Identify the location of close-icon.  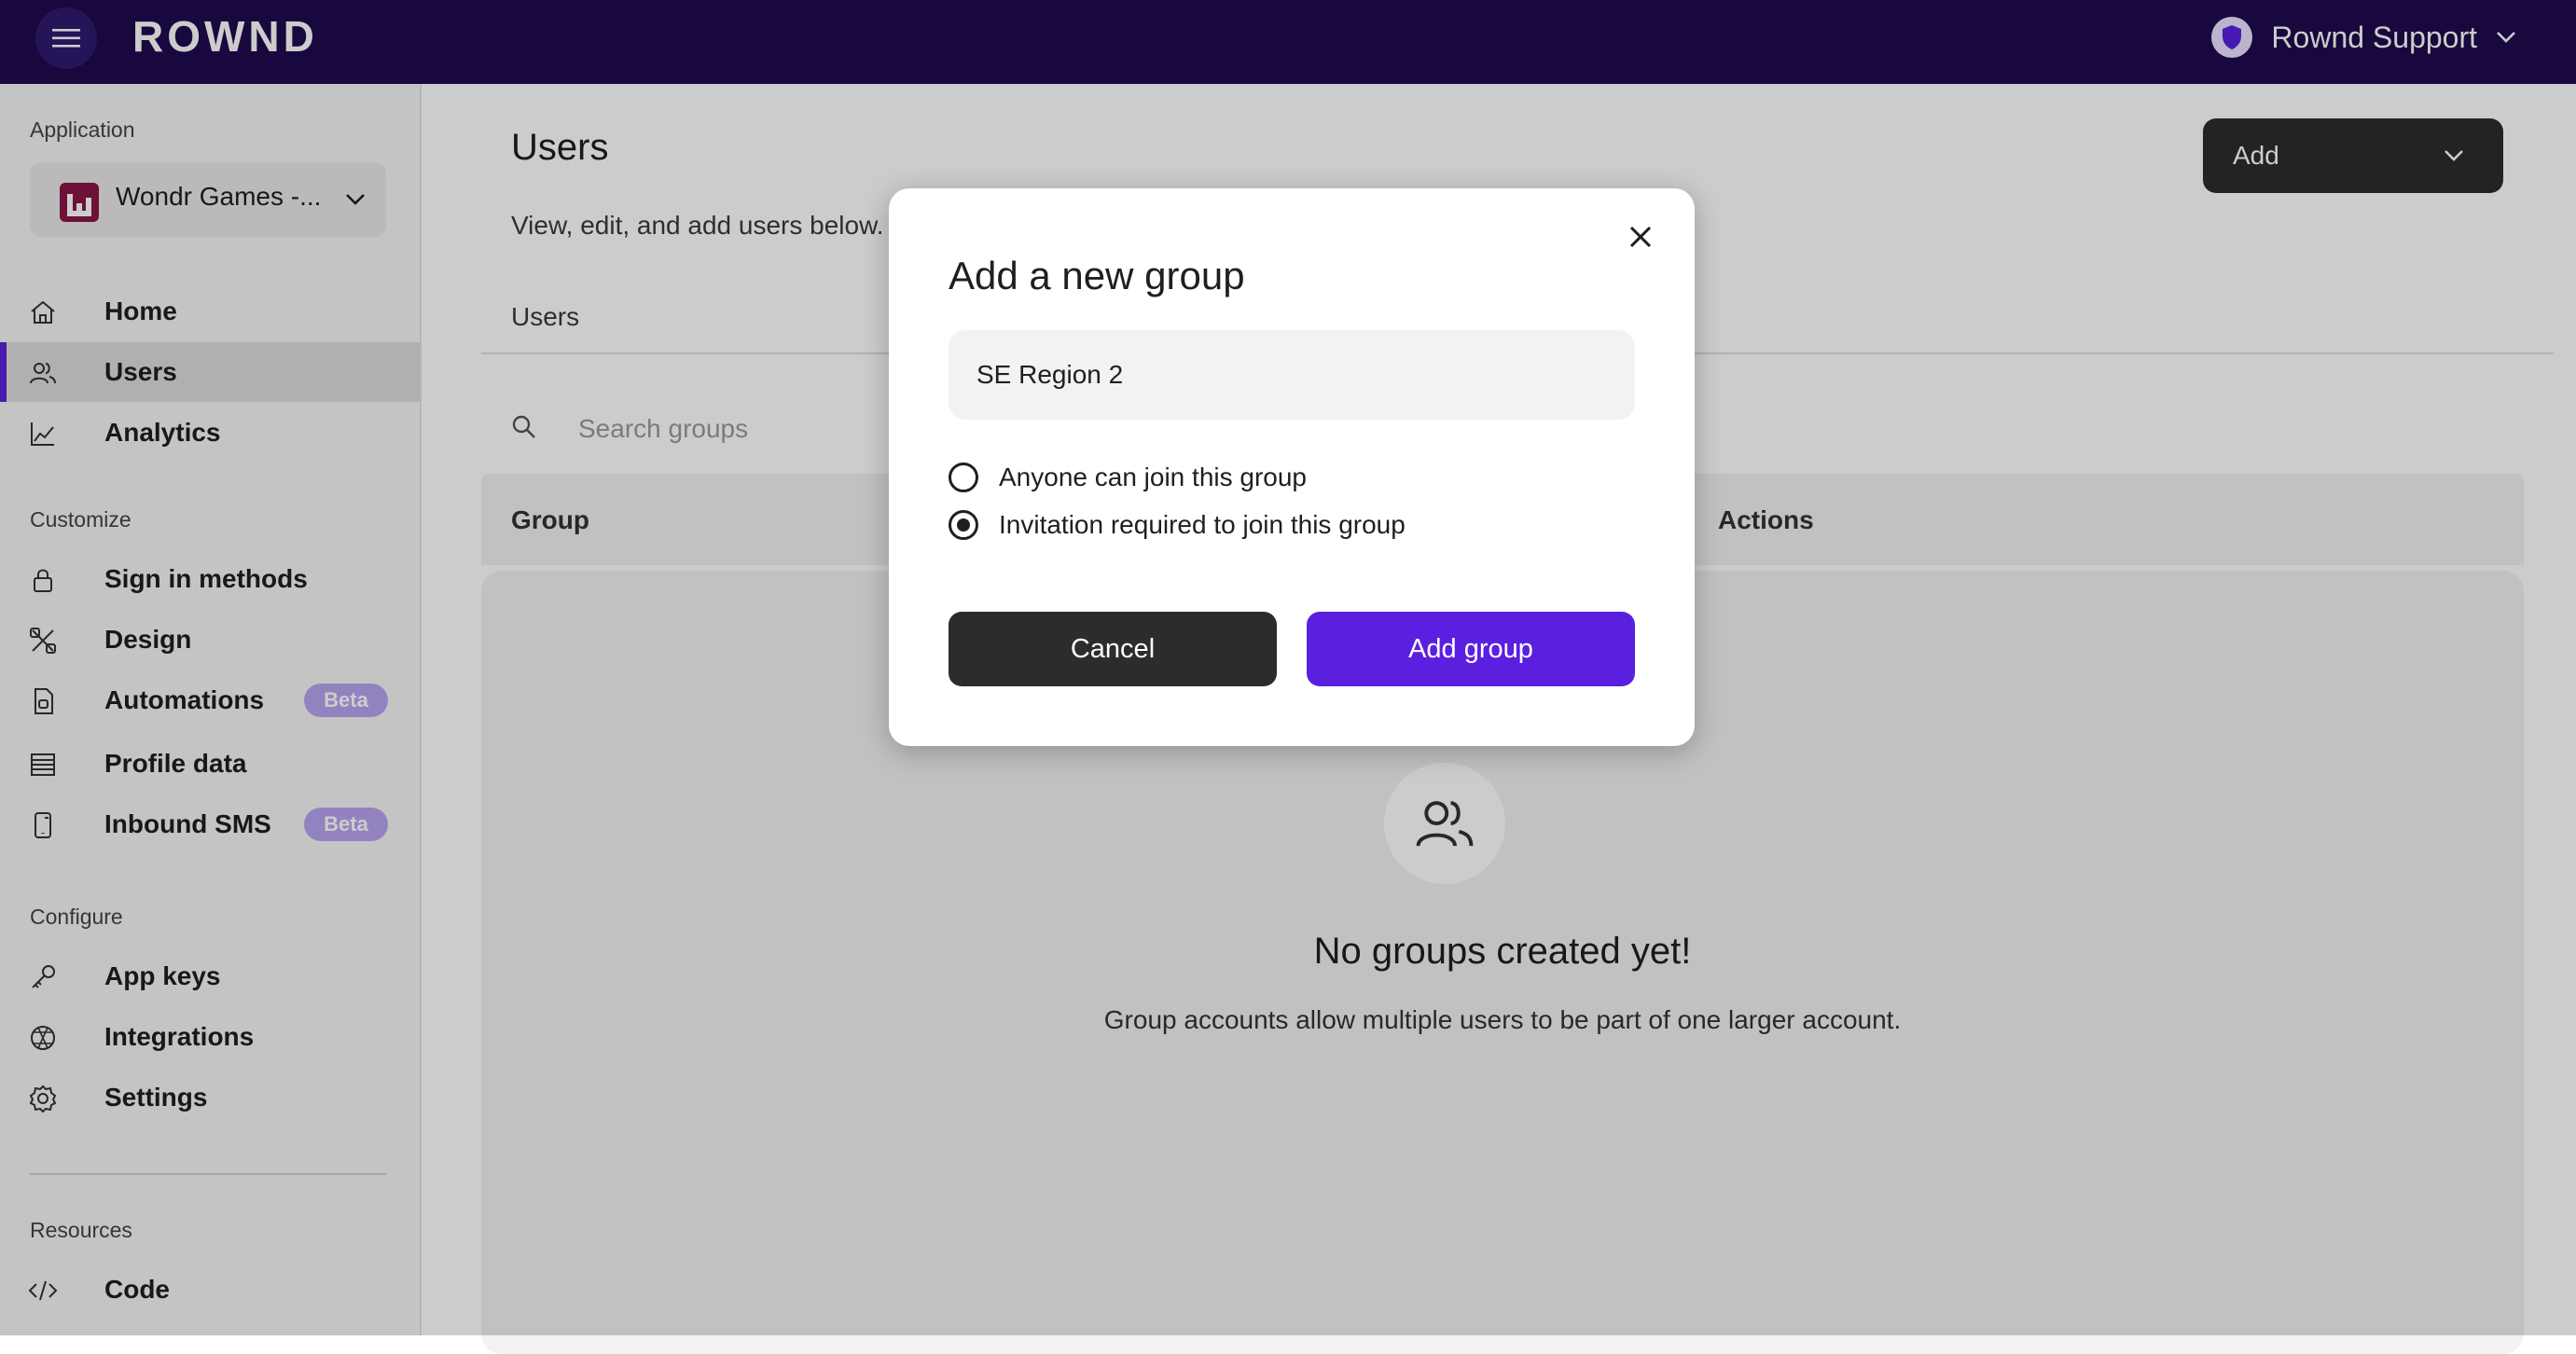
(1640, 237).